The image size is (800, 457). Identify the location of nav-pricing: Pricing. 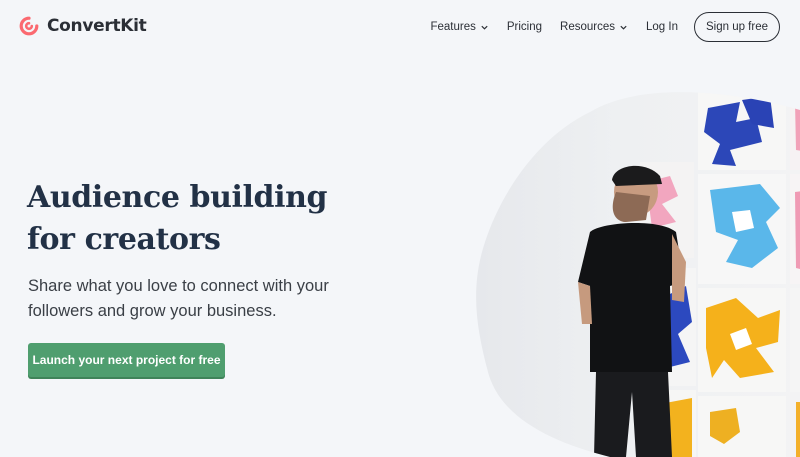
(524, 27).